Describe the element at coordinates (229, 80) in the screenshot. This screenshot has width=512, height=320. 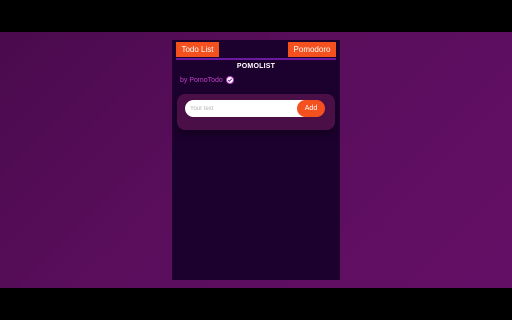
I see `pomotodo-logo-icon` at that location.